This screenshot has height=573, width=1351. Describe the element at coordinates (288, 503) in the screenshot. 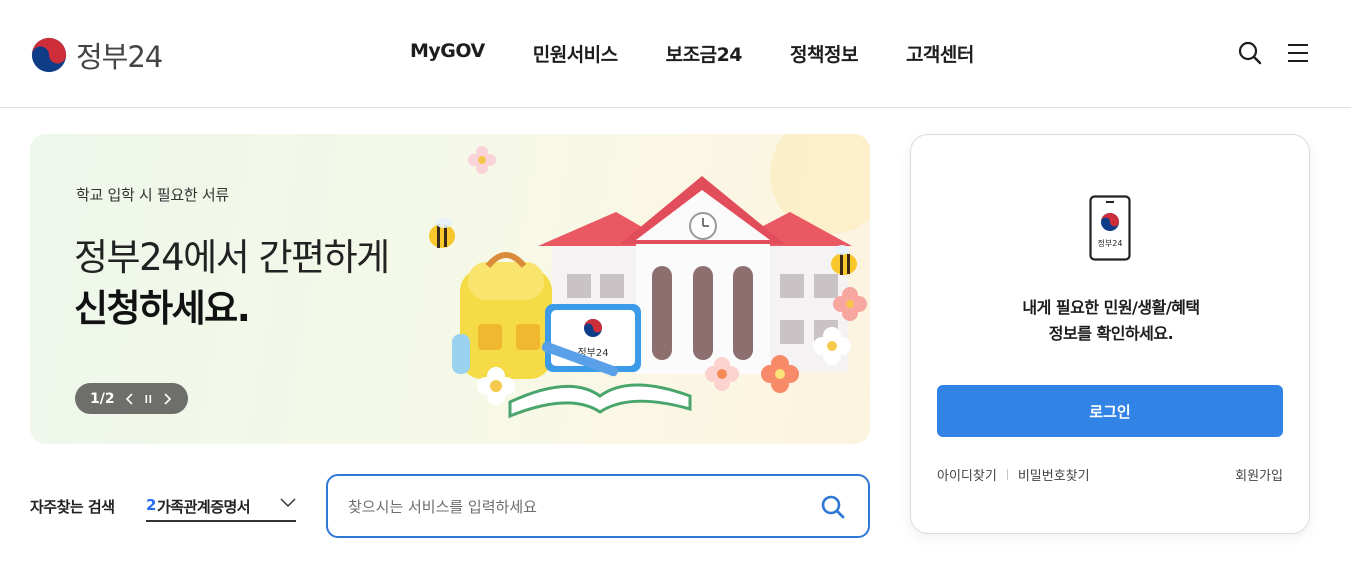

I see `chevron-down-icon` at that location.